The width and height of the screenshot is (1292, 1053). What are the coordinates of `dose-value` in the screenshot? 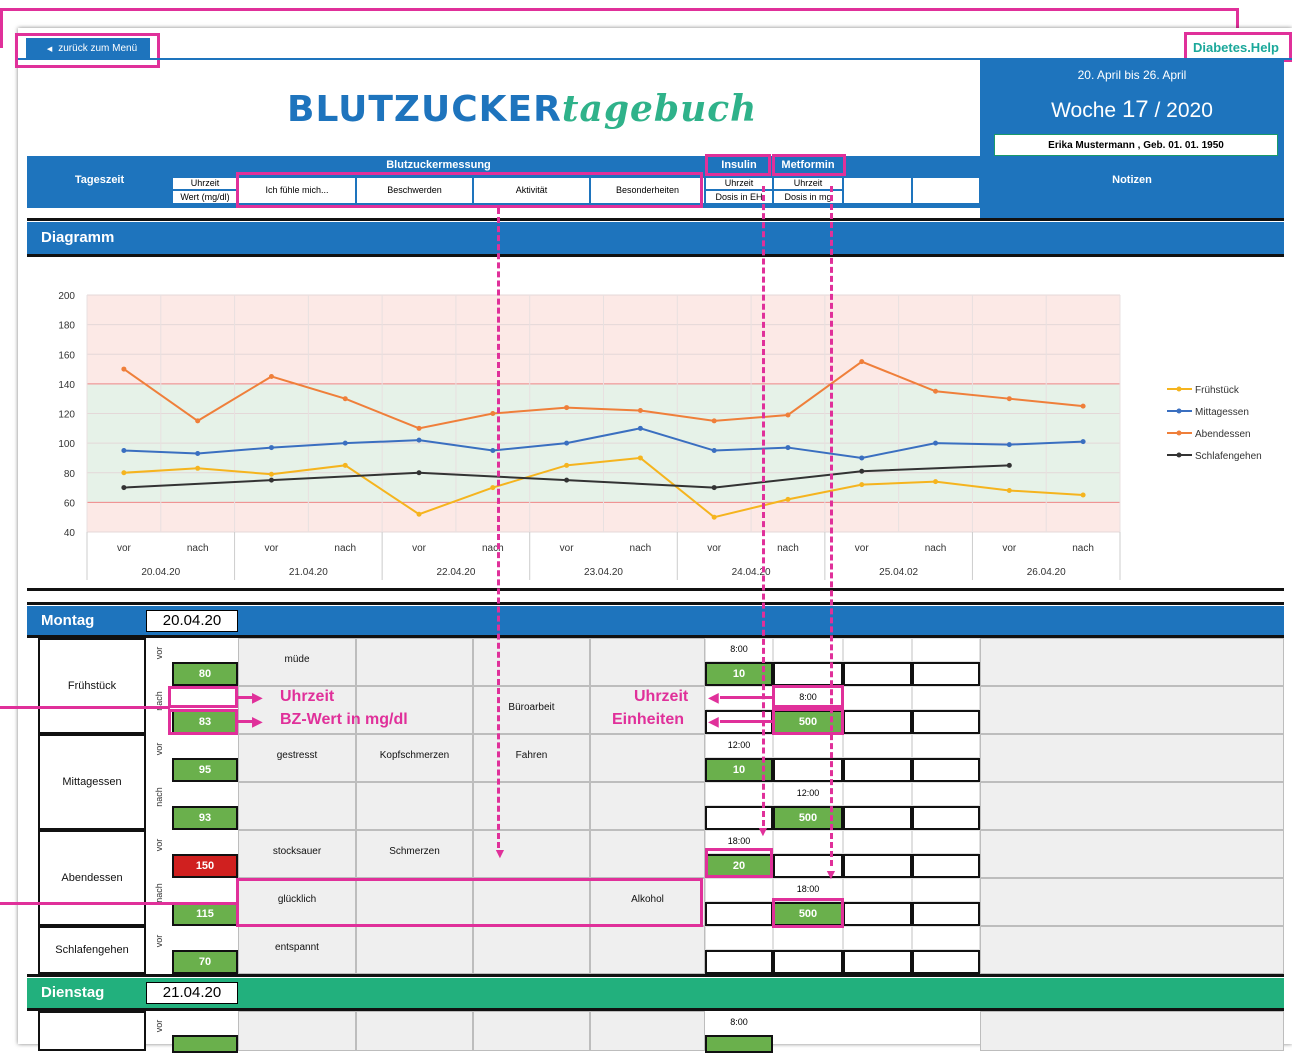 It's located at (739, 1044).